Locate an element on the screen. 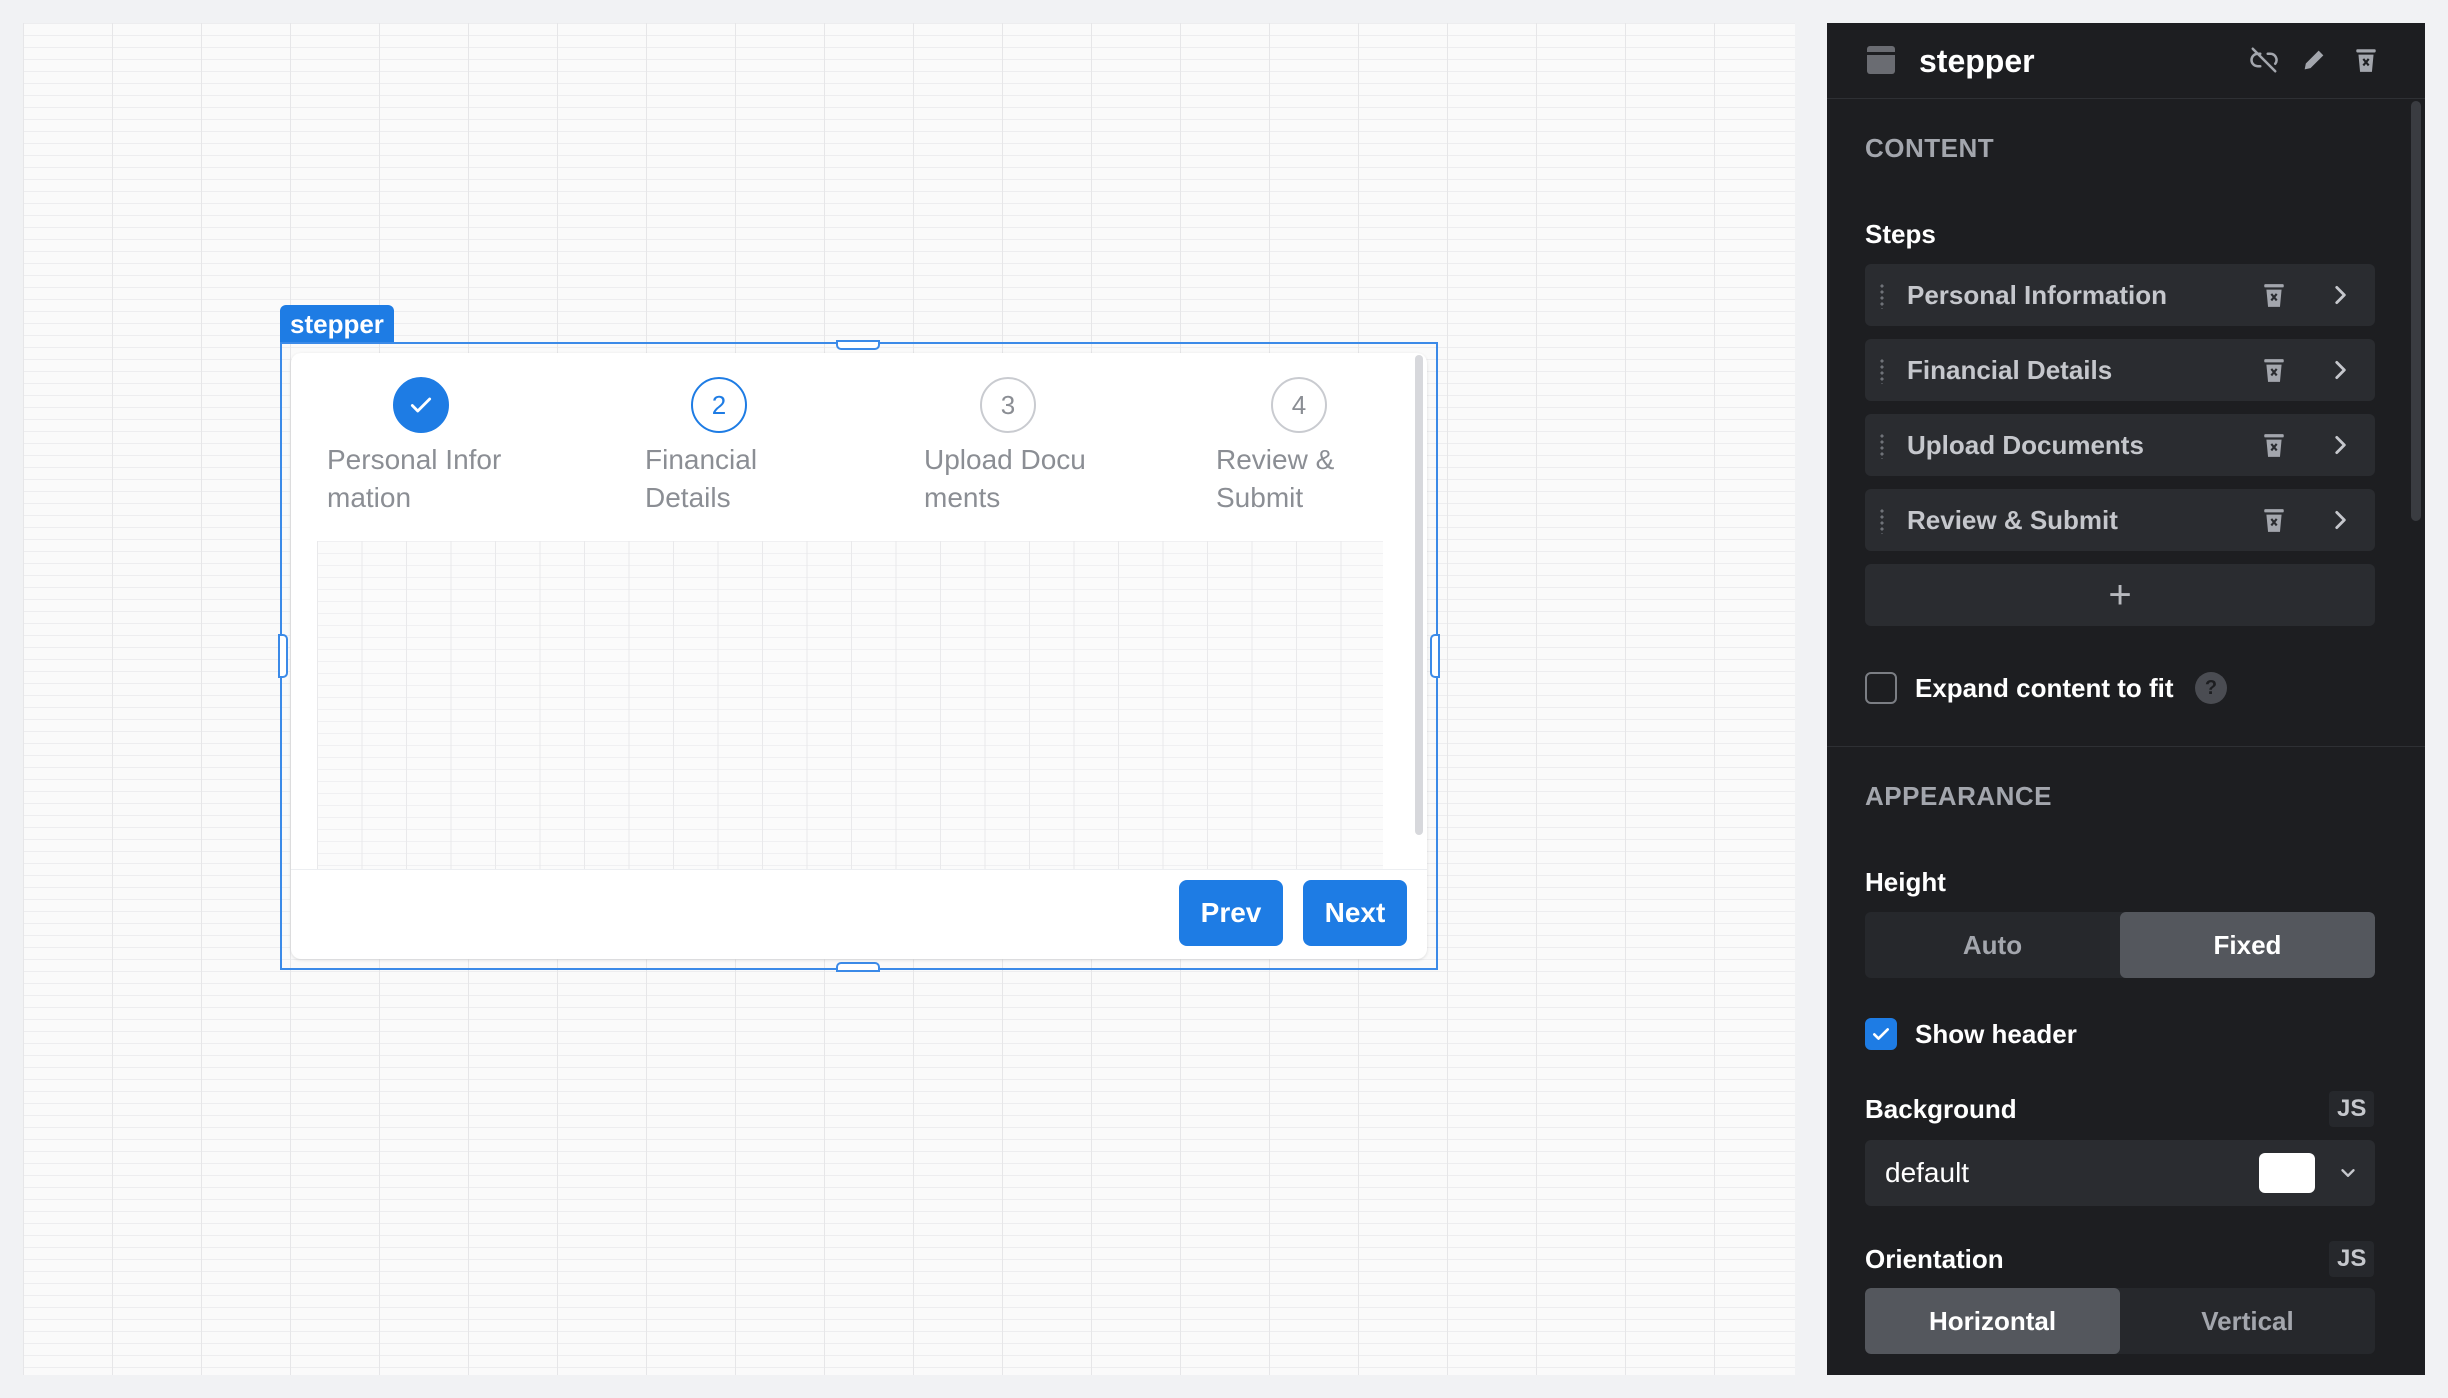 Image resolution: width=2448 pixels, height=1398 pixels. step-review-submit: 4 Review & Submit is located at coordinates (1275, 445).